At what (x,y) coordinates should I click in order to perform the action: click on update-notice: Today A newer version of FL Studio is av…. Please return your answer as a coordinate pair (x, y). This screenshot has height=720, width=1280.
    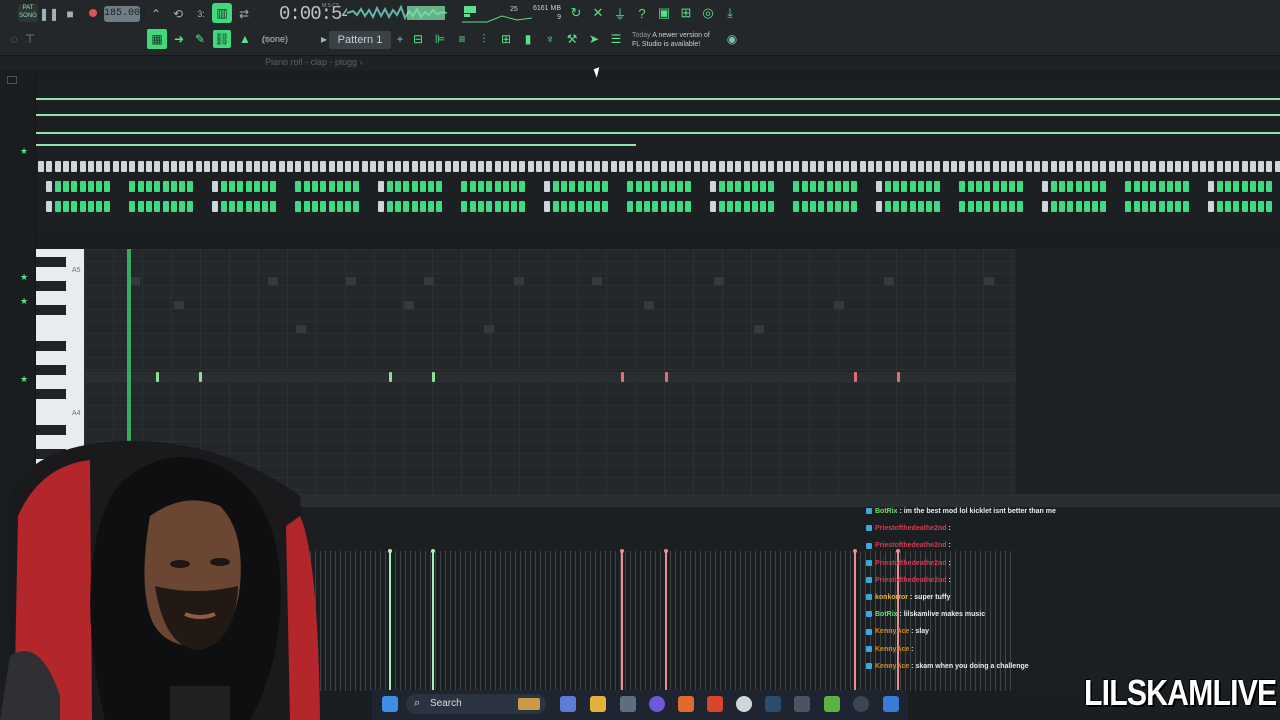
    Looking at the image, I should click on (671, 40).